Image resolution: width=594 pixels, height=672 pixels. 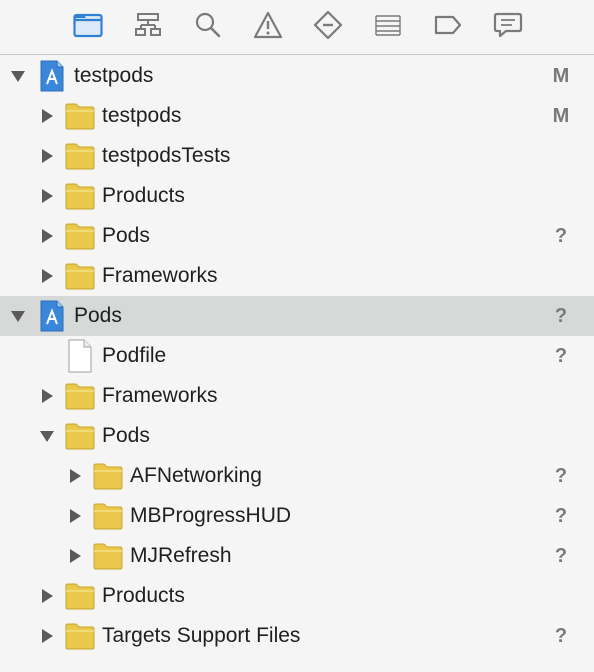 I want to click on tree-row-group-afnetworking: AFNetworking ?, so click(x=297, y=476).